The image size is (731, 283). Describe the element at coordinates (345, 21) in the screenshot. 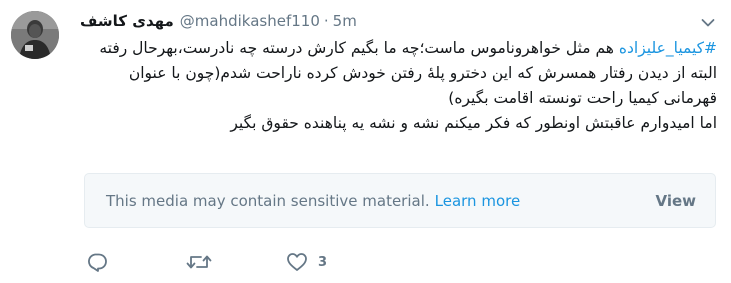

I see `timestamp: 5m` at that location.